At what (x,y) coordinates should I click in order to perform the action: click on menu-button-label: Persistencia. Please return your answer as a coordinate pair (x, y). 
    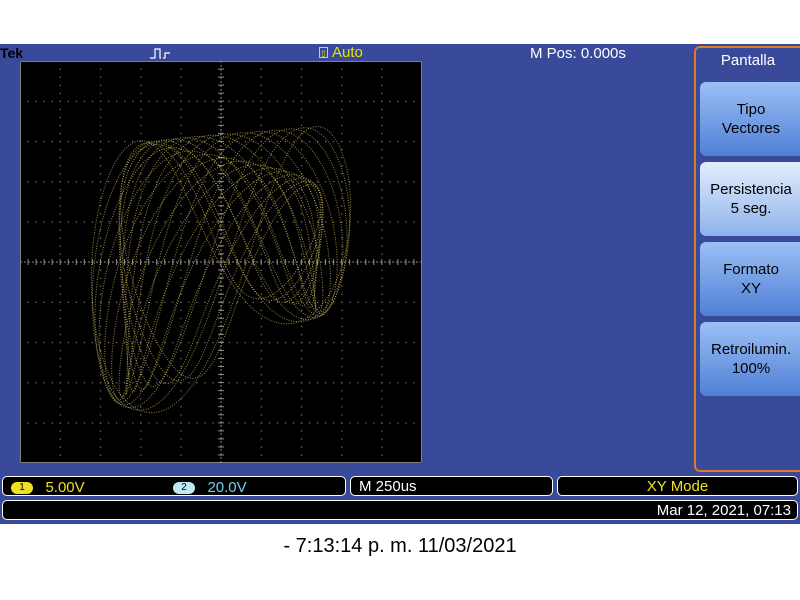
    Looking at the image, I should click on (751, 189).